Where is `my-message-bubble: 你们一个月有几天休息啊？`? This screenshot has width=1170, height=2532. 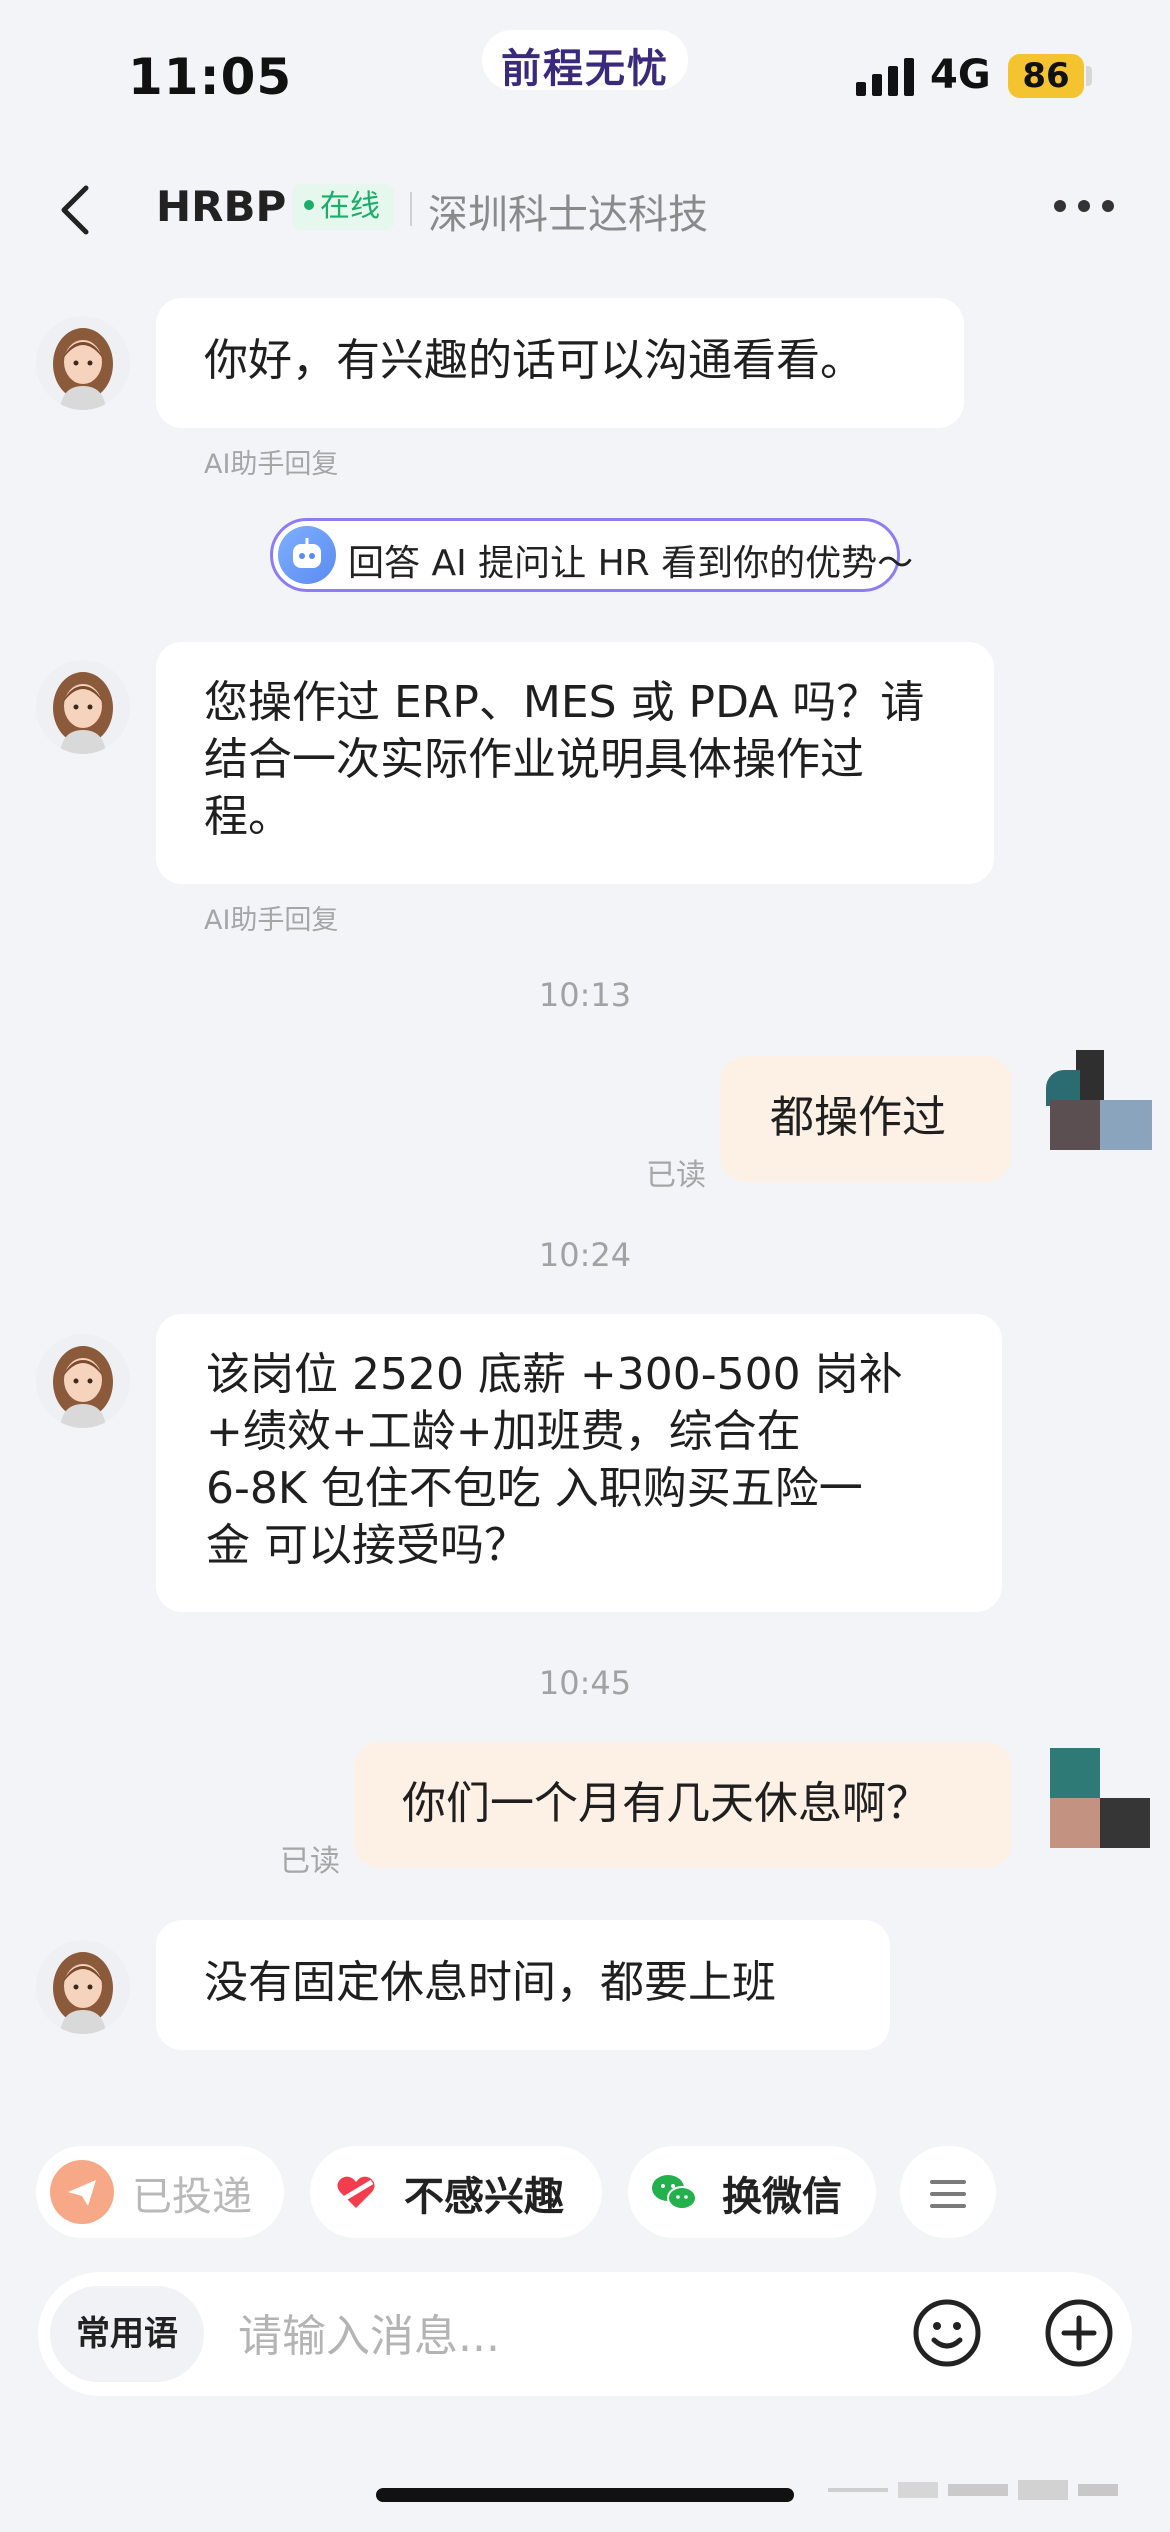
my-message-bubble: 你们一个月有几天休息啊？ is located at coordinates (683, 1805).